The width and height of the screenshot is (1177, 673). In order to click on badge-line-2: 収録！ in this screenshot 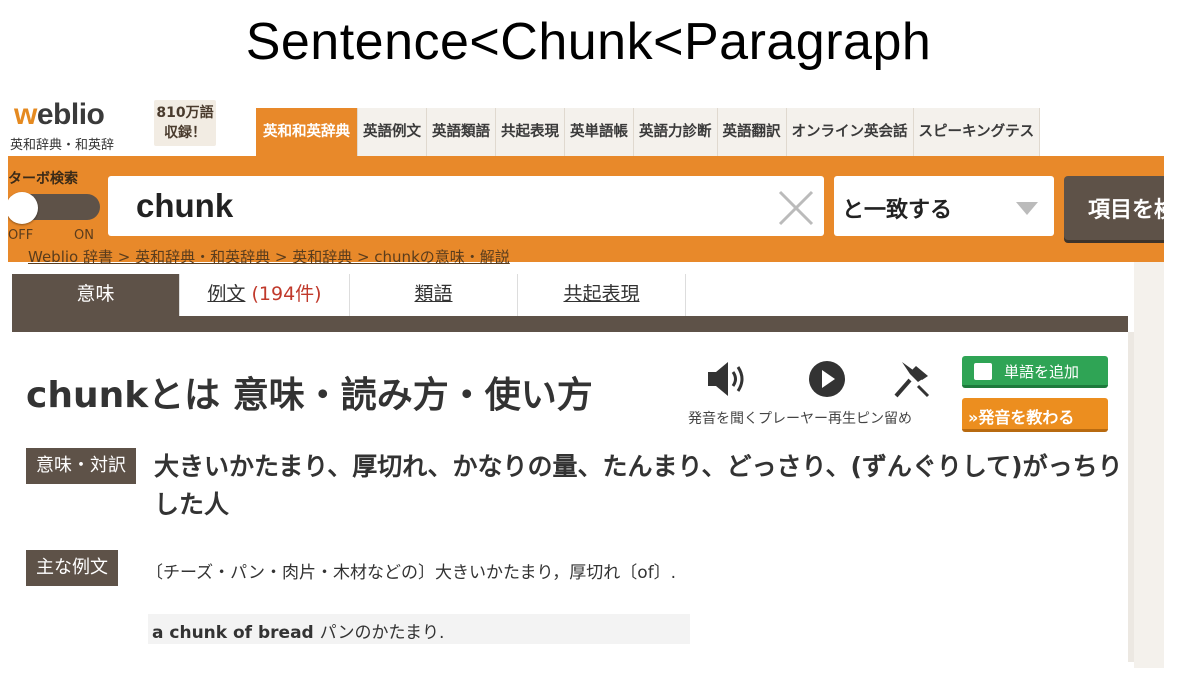, I will do `click(185, 133)`.